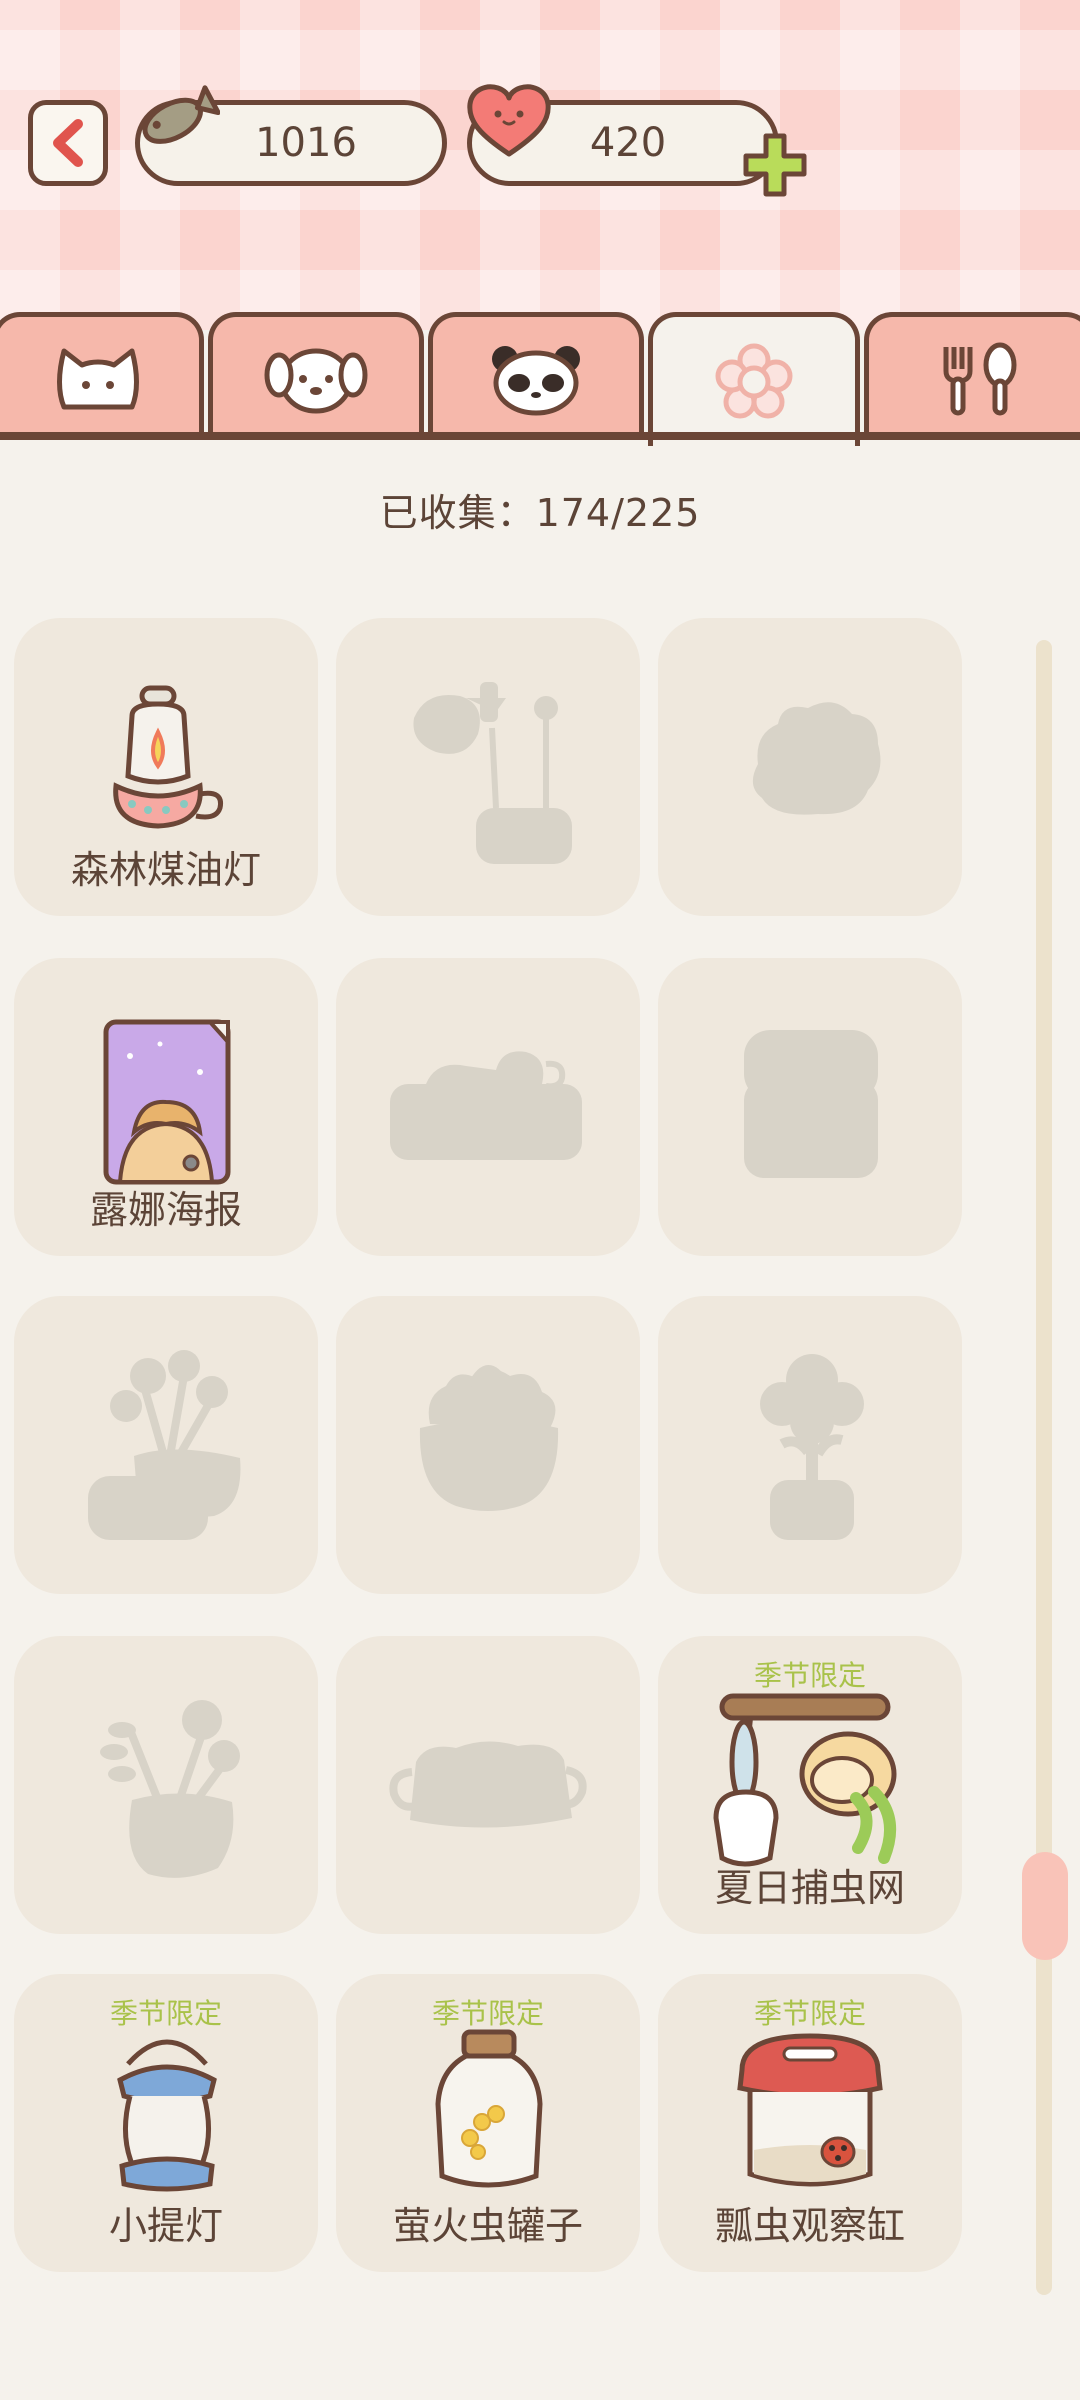  I want to click on item-card-luna-poster: 露娜海报, so click(166, 1107).